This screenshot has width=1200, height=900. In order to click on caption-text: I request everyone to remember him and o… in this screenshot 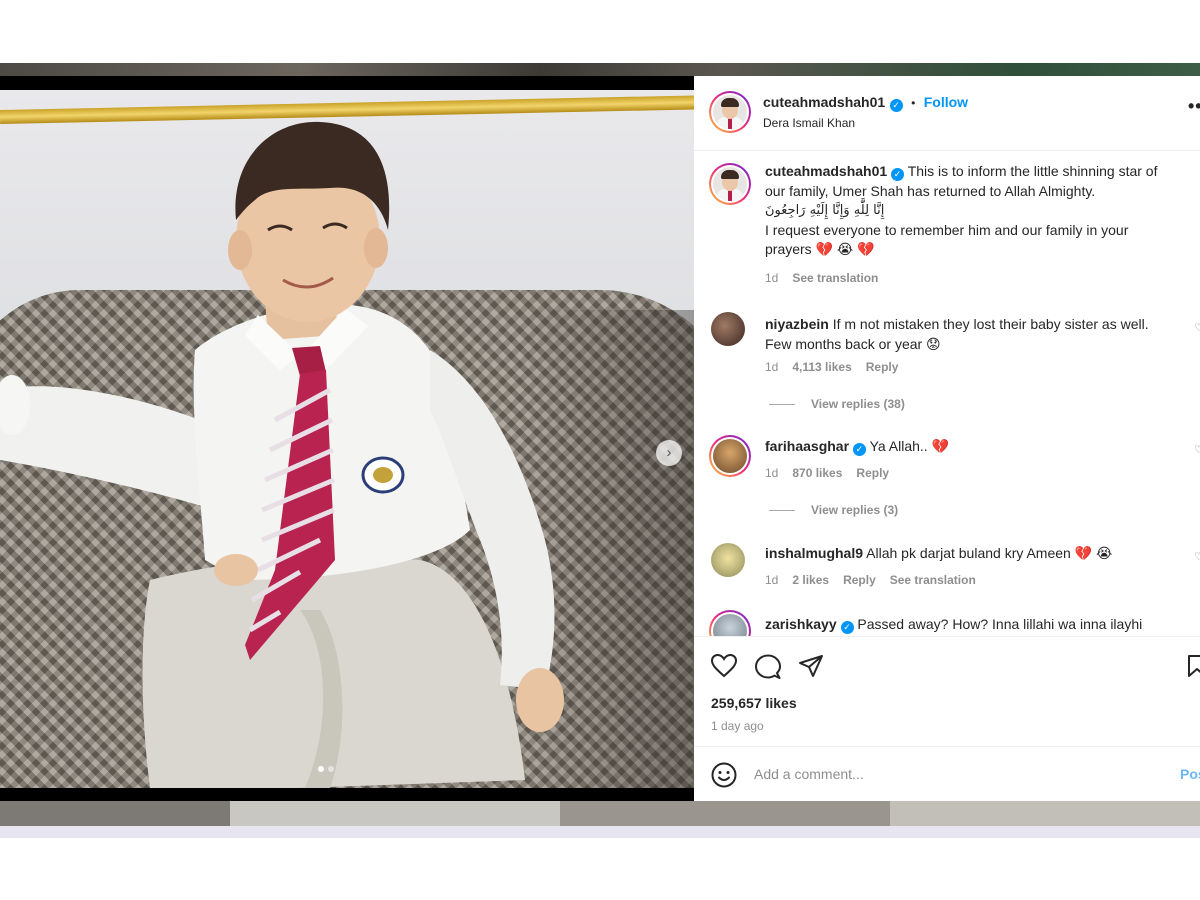, I will do `click(947, 229)`.